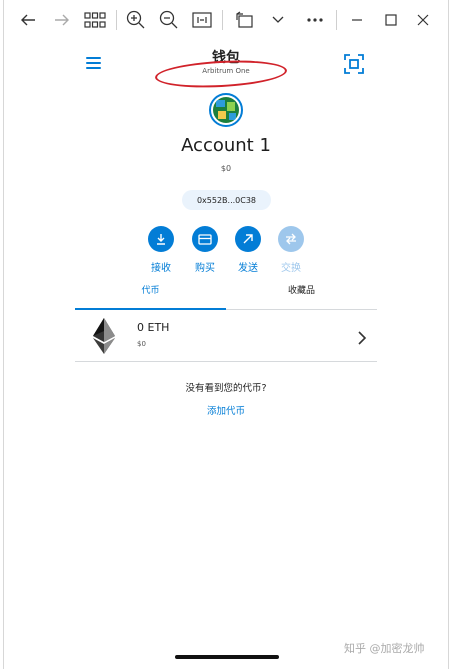  What do you see at coordinates (301, 296) in the screenshot?
I see `tab-collectibles: 收藏品` at bounding box center [301, 296].